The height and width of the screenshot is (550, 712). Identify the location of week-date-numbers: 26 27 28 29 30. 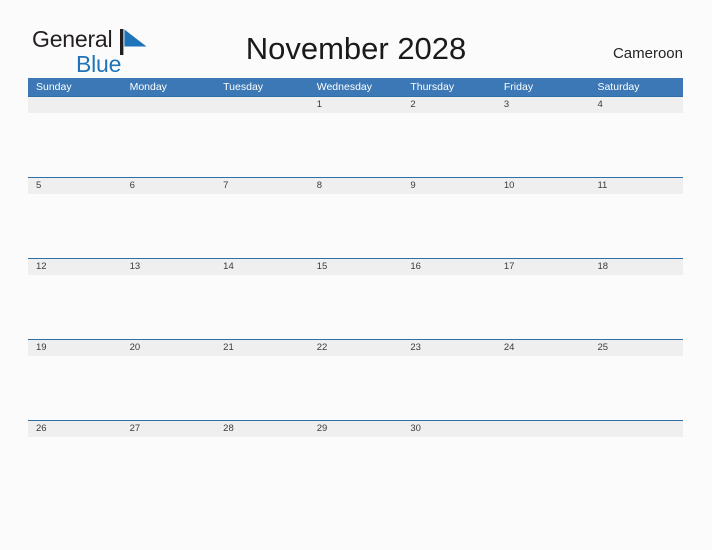
(355, 429).